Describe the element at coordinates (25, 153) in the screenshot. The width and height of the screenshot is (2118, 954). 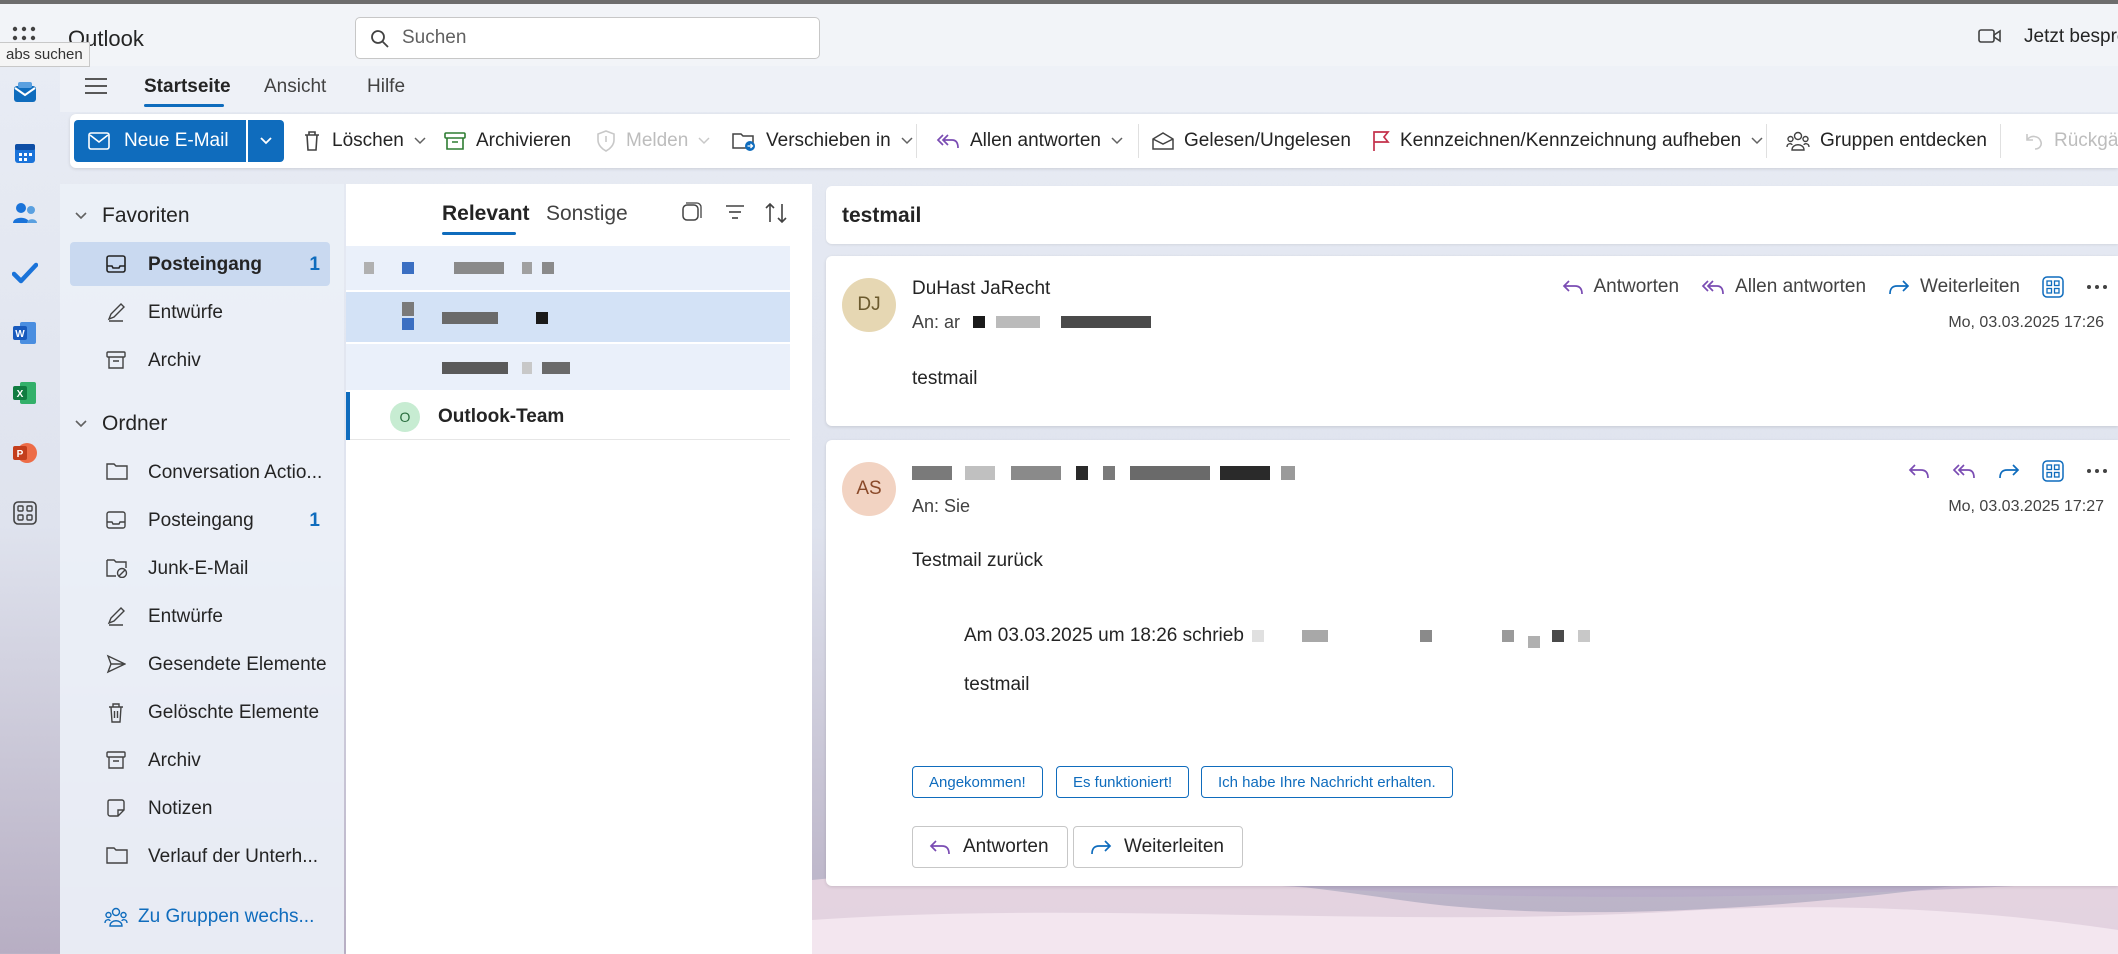
I see `calendar-app-icon` at that location.